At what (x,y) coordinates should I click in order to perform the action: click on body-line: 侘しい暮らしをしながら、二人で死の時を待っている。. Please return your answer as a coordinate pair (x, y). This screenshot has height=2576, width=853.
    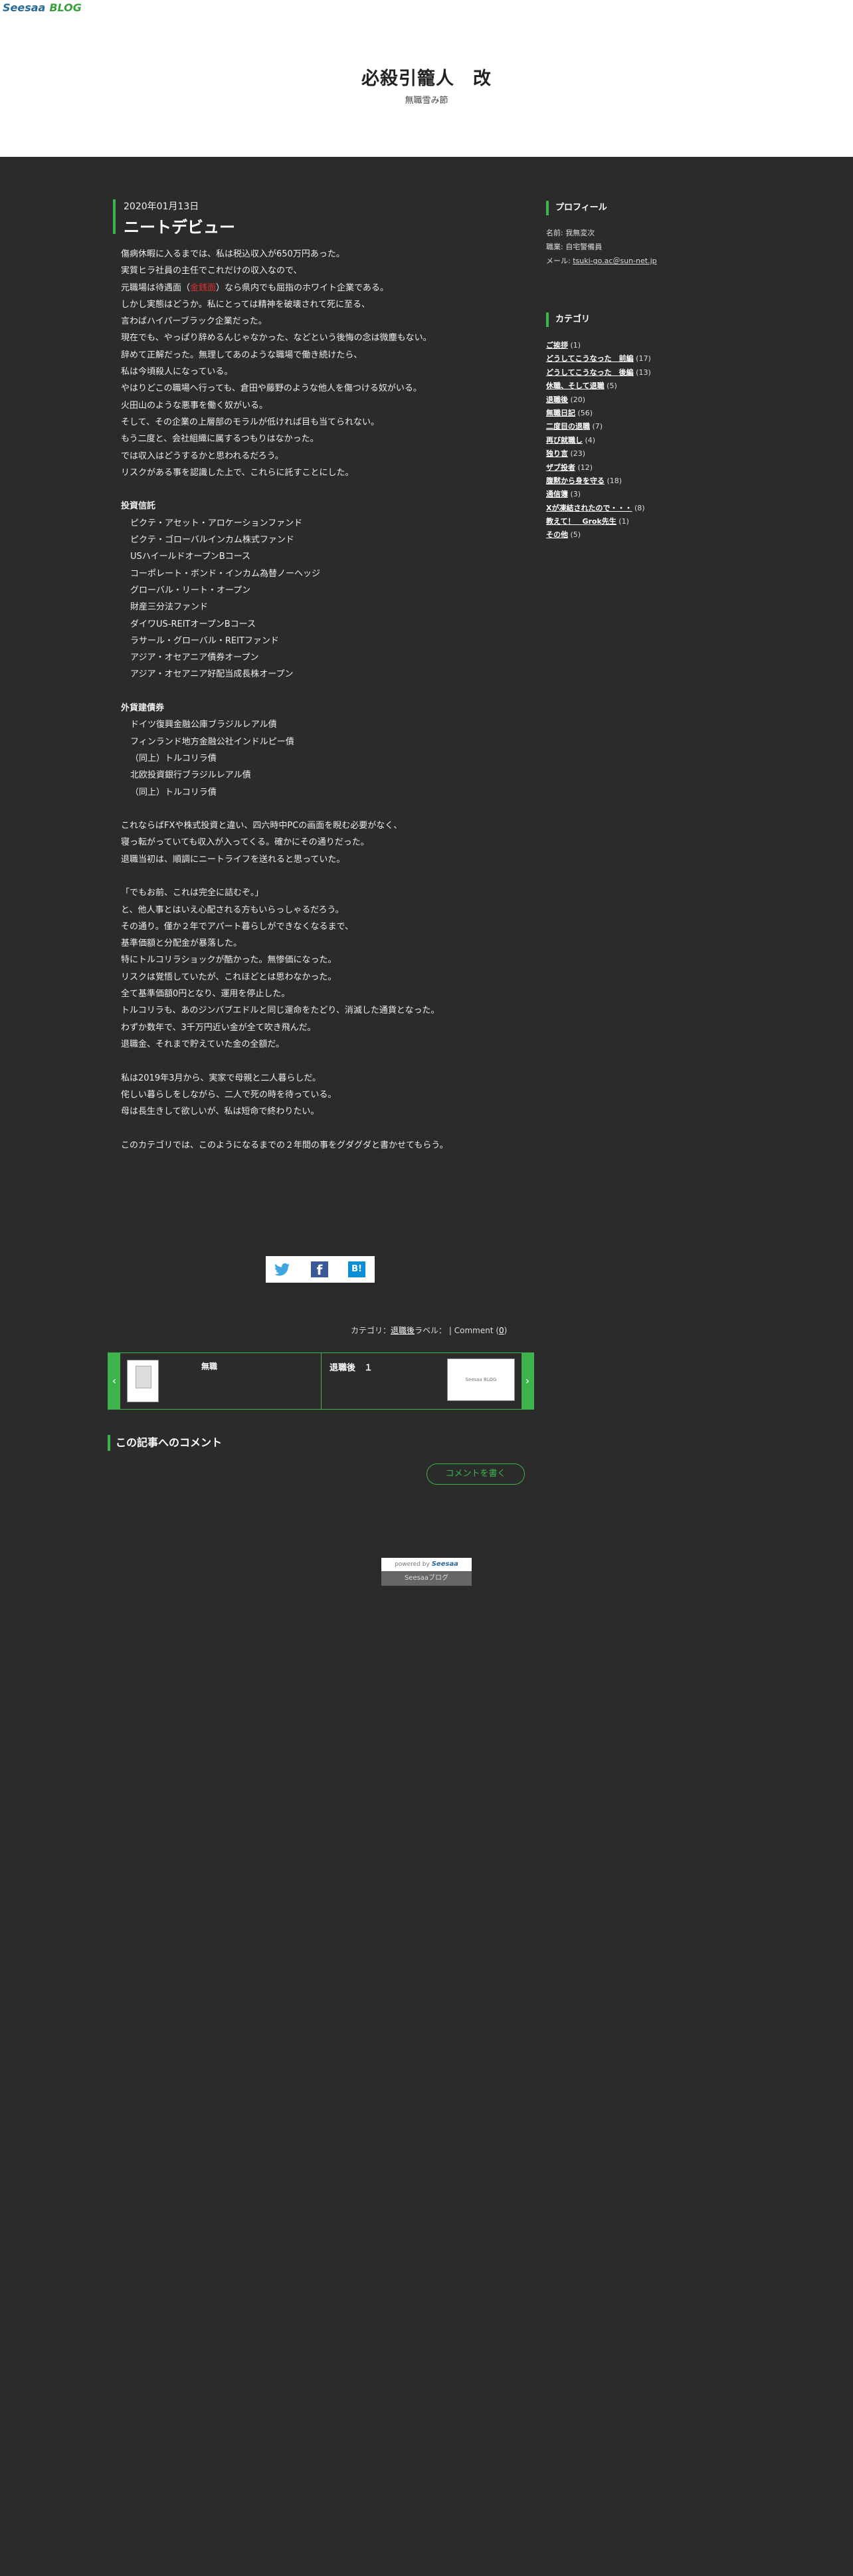
    Looking at the image, I should click on (229, 1094).